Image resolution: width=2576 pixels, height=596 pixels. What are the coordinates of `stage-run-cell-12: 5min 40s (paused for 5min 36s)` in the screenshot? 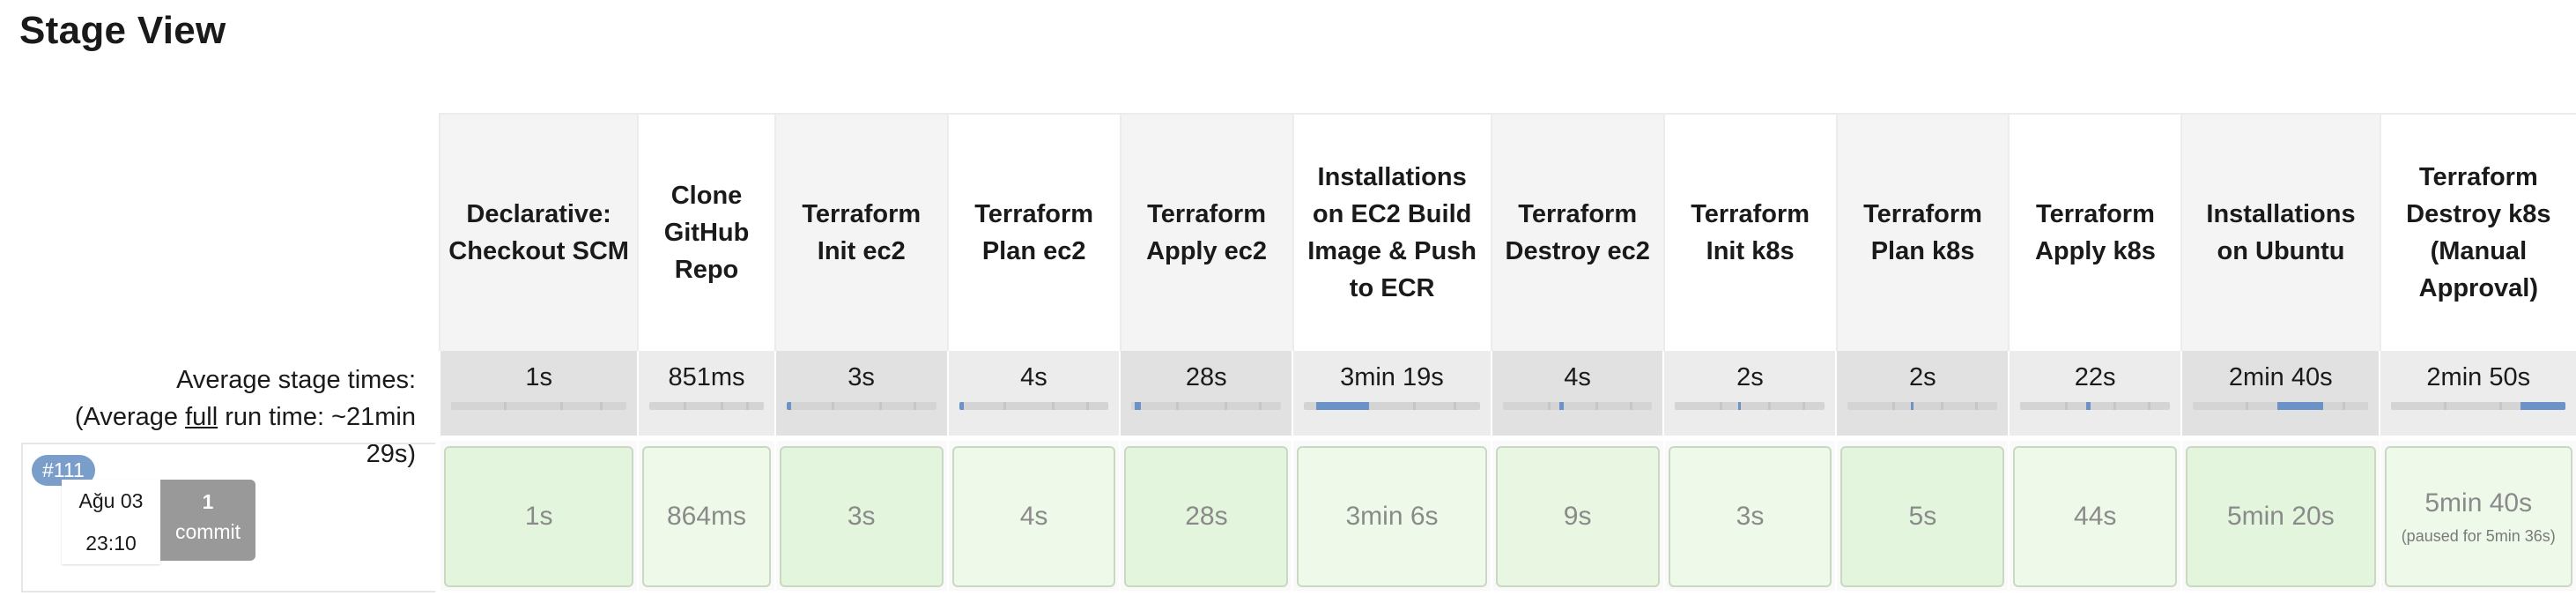 It's located at (2478, 516).